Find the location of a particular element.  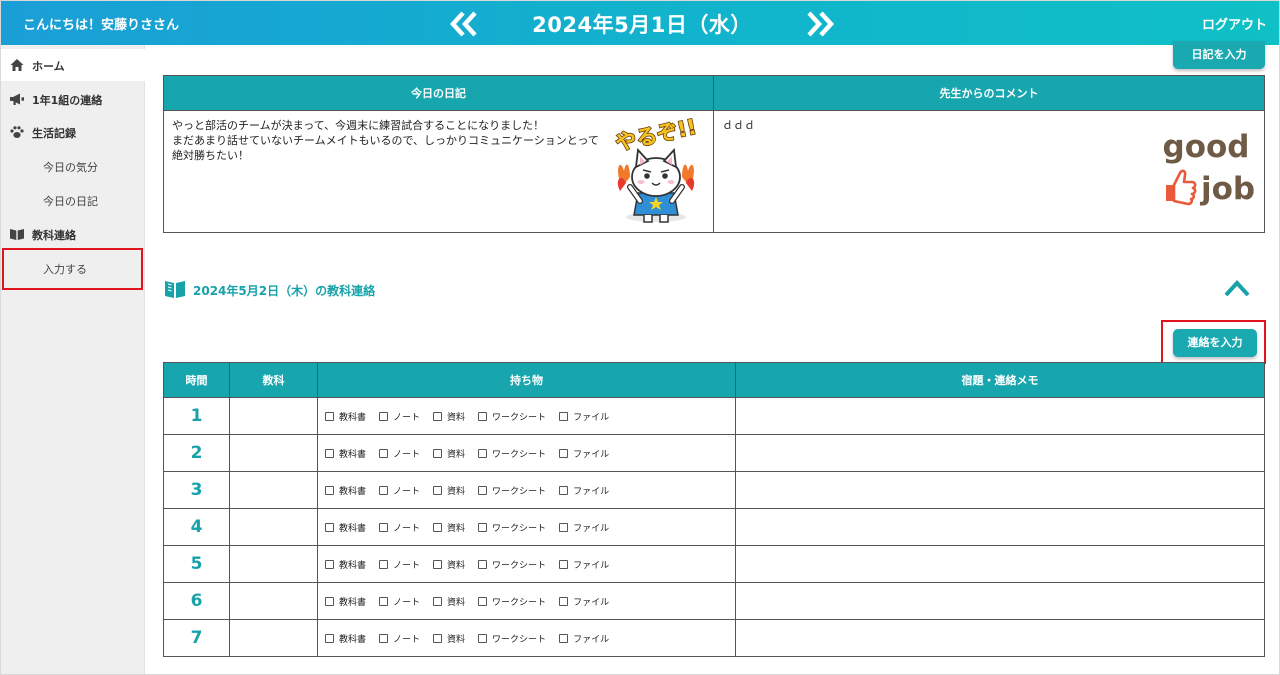

sidebar-item-class-notice: 1年1組の連絡 is located at coordinates (73, 99).